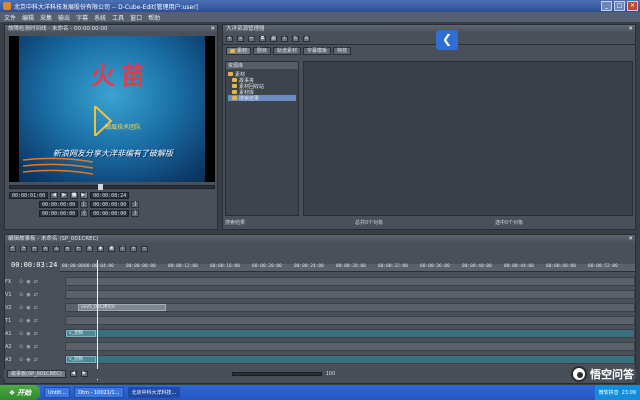  Describe the element at coordinates (122, 249) in the screenshot. I see `audio-mix-icon: ♪` at that location.